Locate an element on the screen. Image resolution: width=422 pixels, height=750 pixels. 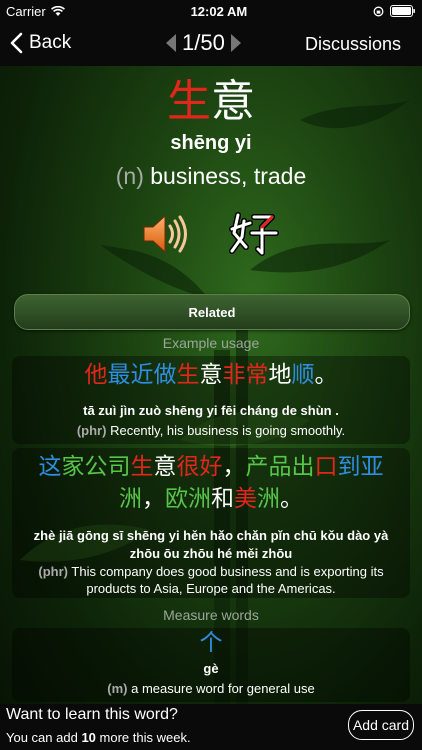
stroke-order-icon is located at coordinates (254, 233).